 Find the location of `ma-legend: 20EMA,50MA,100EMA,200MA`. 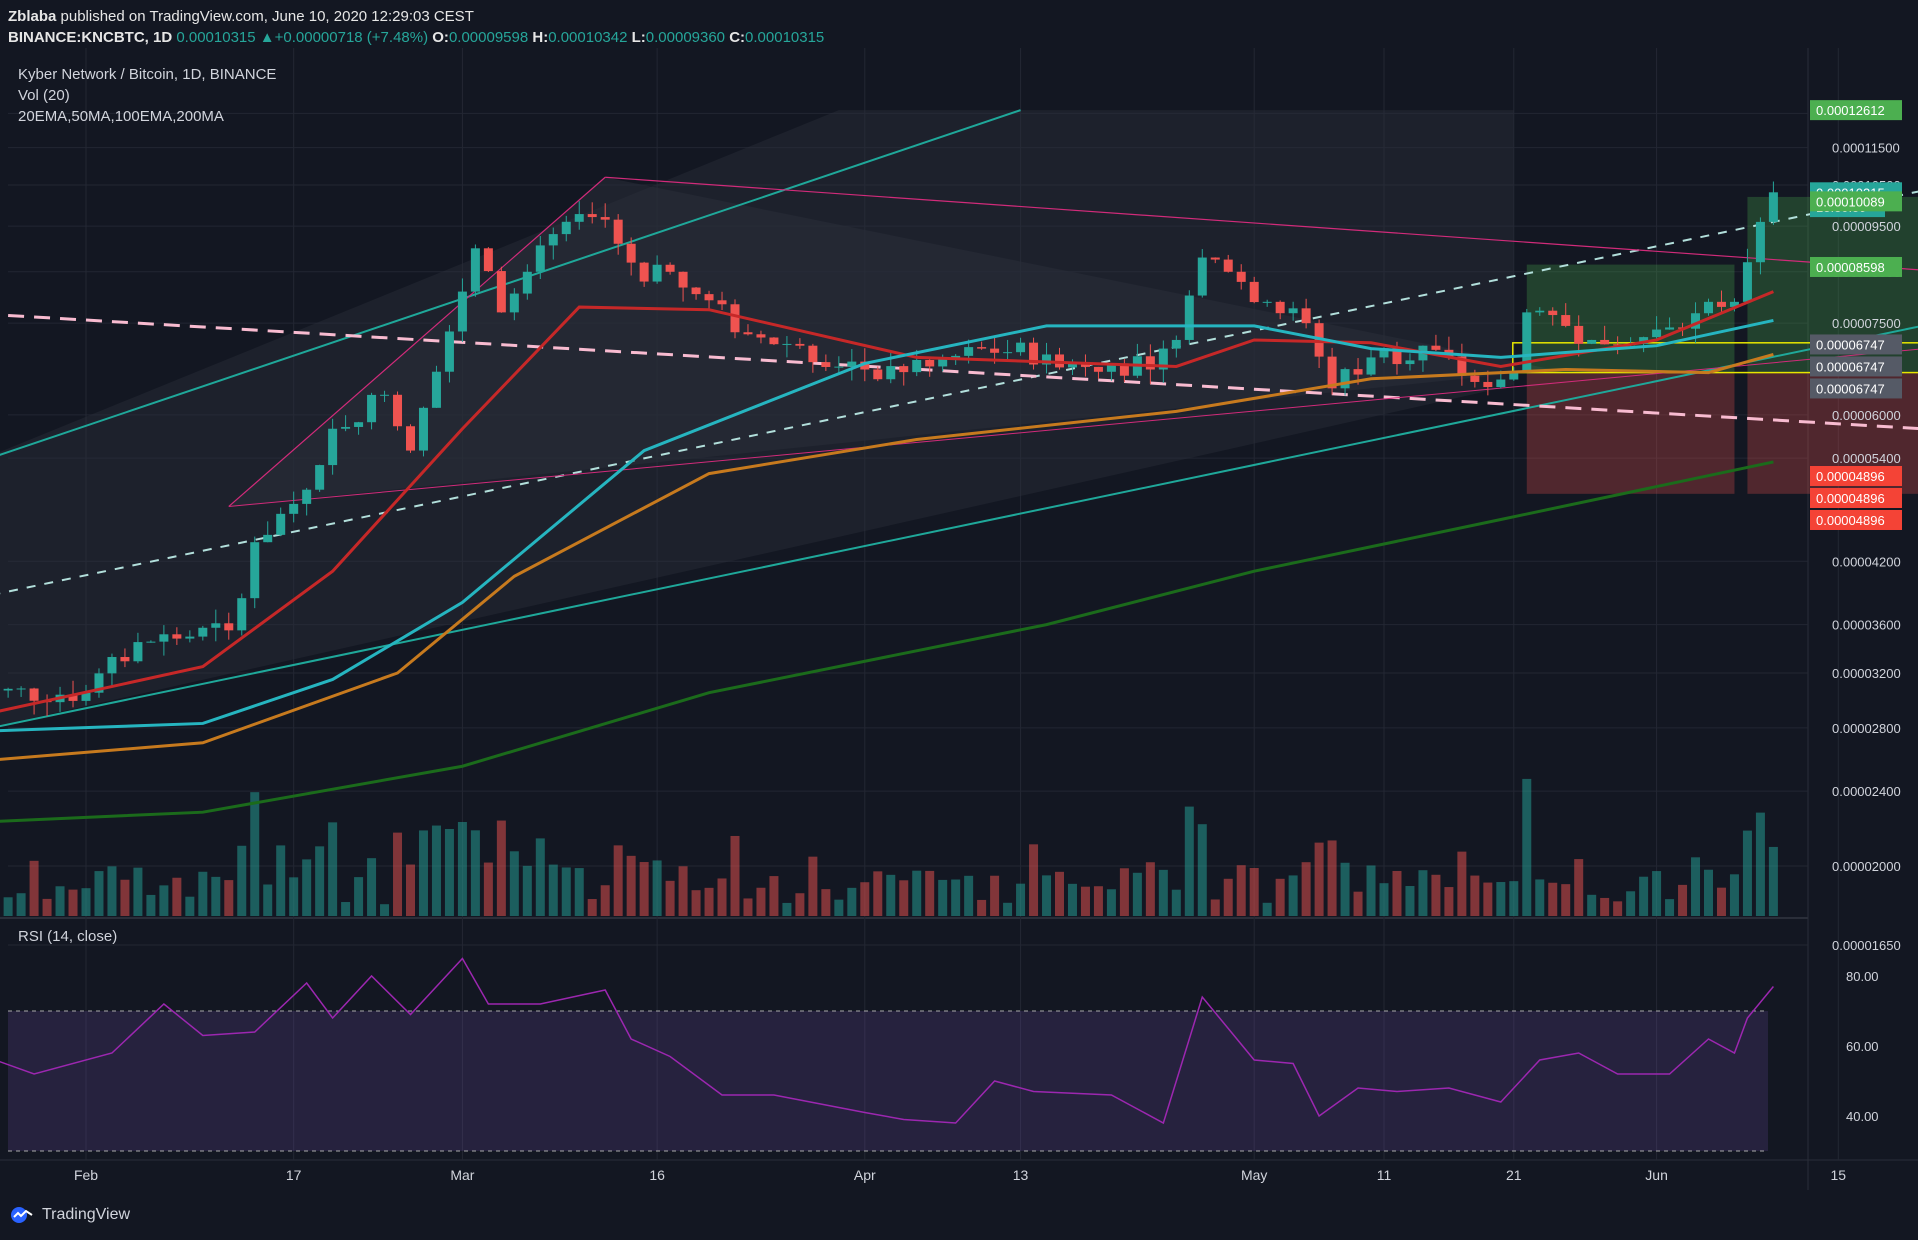

ma-legend: 20EMA,50MA,100EMA,200MA is located at coordinates (121, 116).